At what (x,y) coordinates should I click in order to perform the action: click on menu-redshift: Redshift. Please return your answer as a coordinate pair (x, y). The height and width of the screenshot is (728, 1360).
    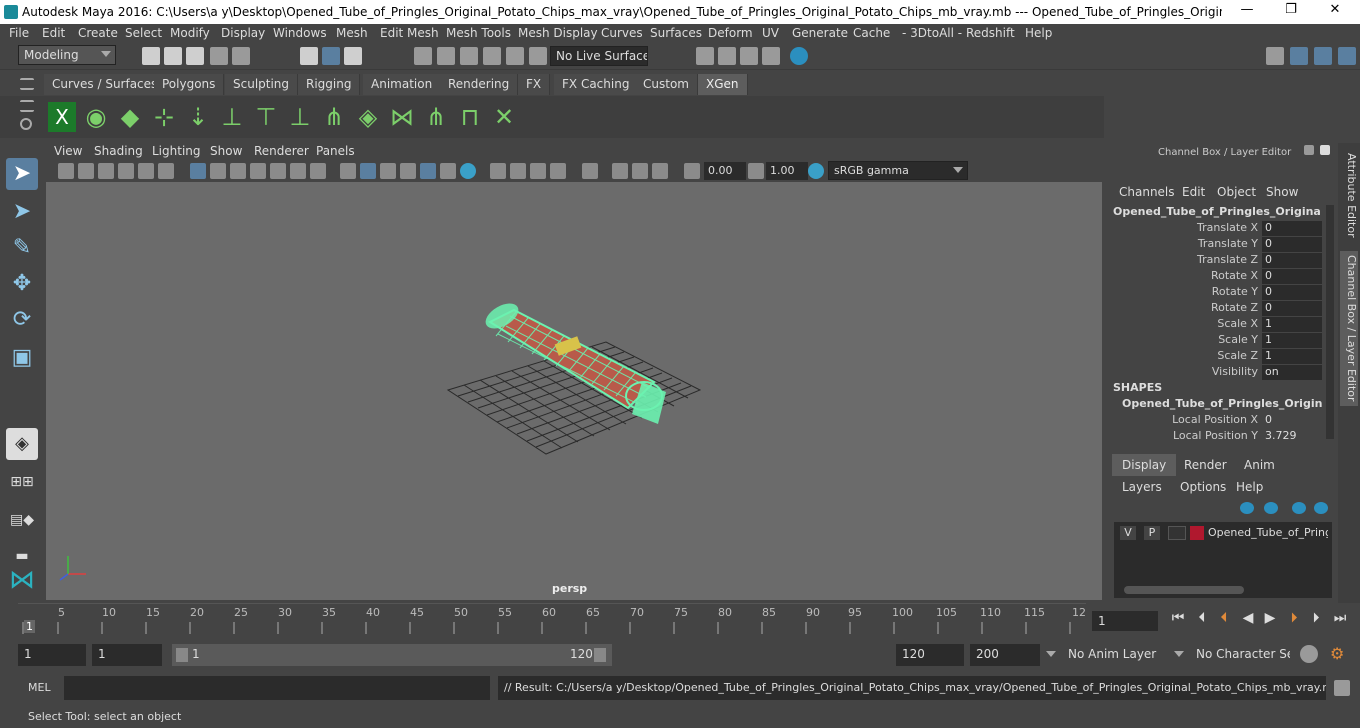
    Looking at the image, I should click on (990, 33).